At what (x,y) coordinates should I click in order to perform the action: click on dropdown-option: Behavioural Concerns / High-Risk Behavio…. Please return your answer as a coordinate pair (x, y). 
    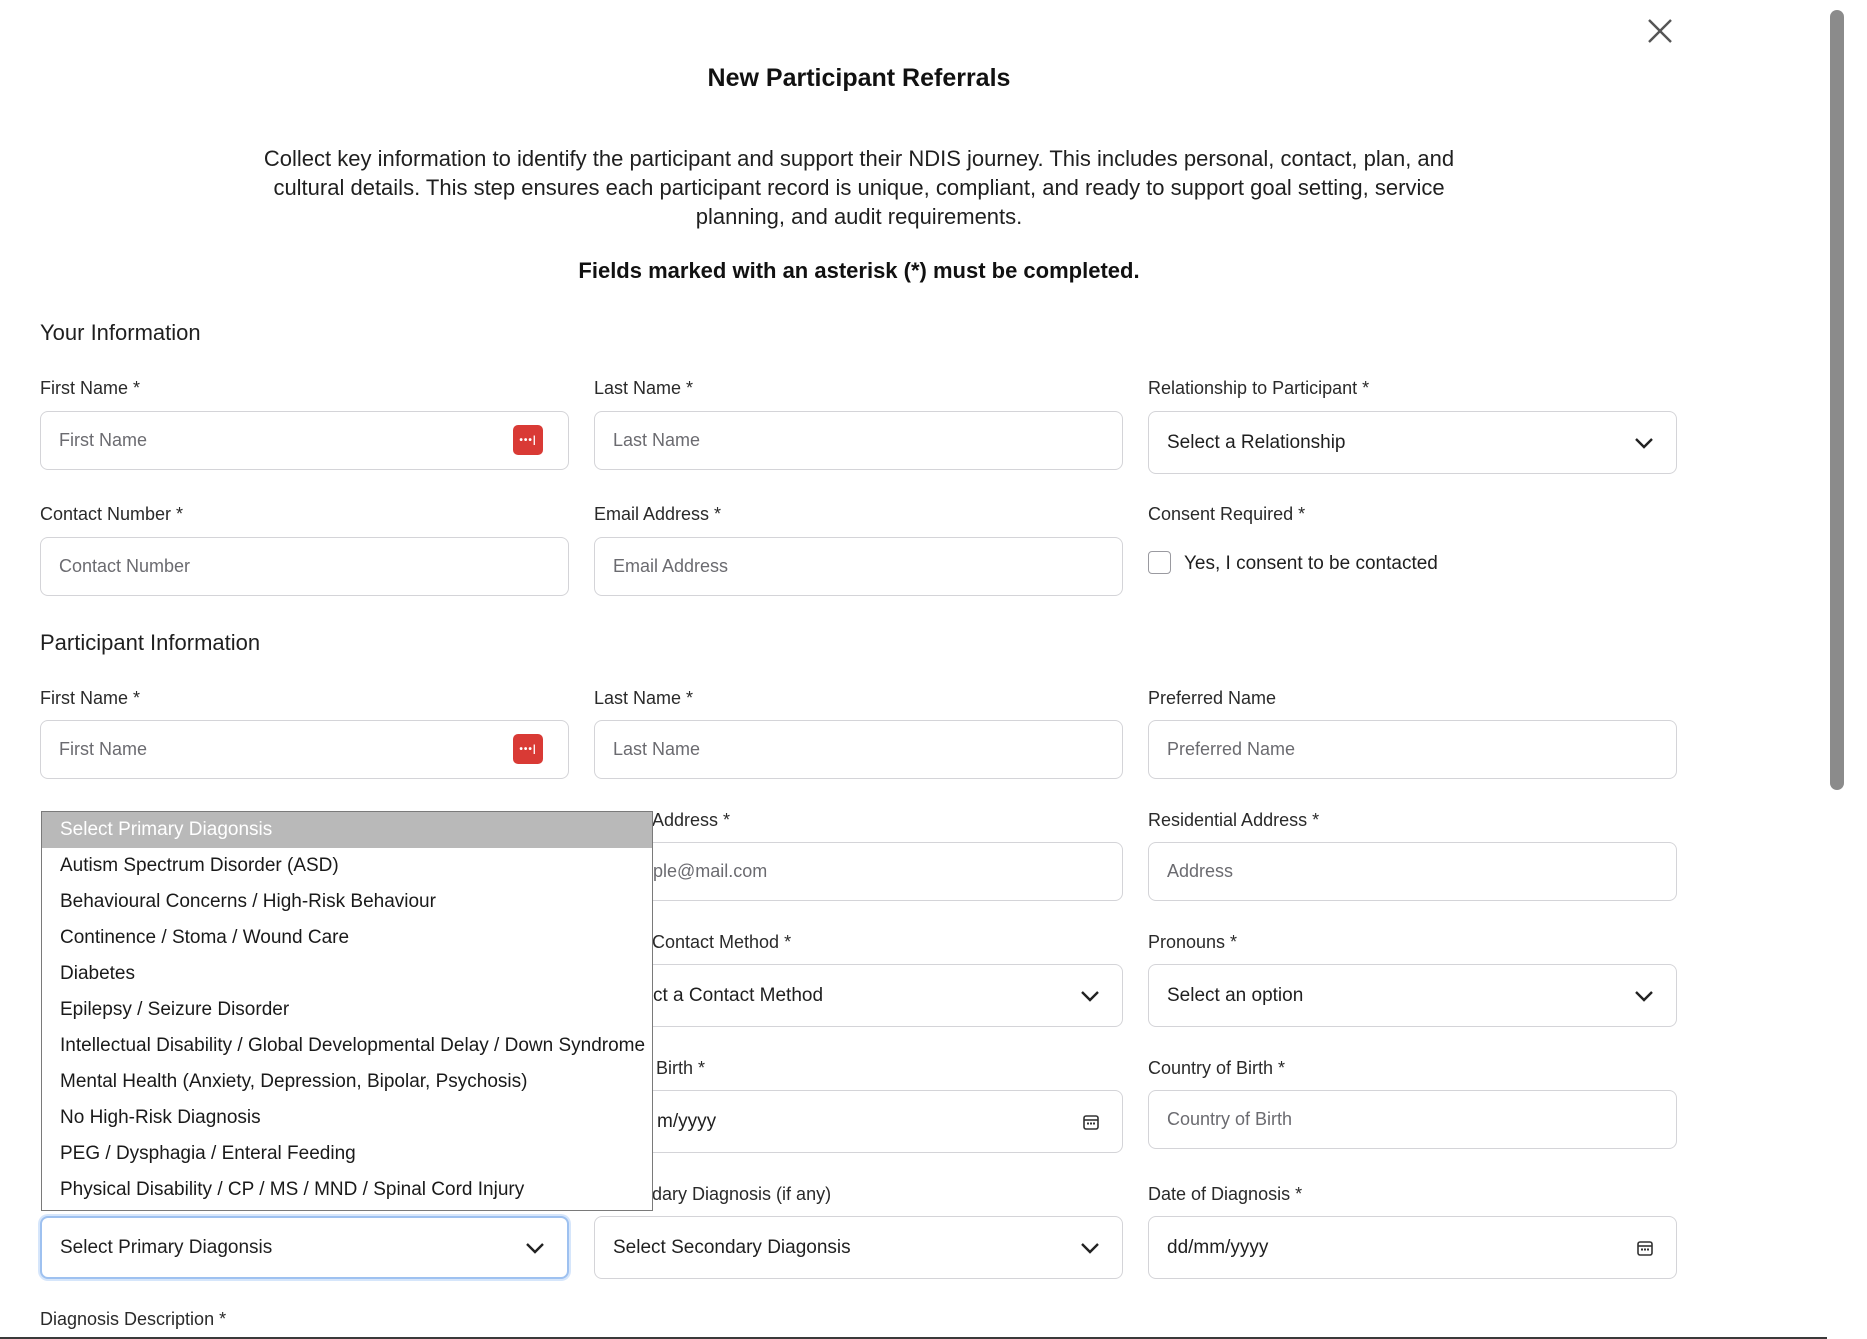
    Looking at the image, I should click on (347, 902).